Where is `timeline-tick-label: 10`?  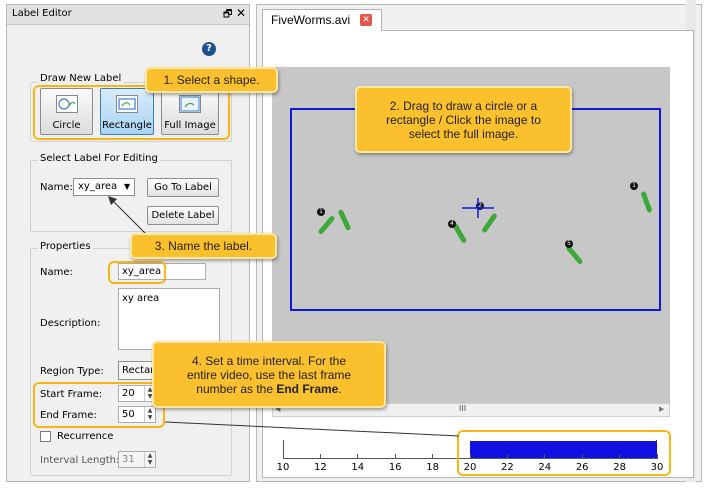 timeline-tick-label: 10 is located at coordinates (283, 467).